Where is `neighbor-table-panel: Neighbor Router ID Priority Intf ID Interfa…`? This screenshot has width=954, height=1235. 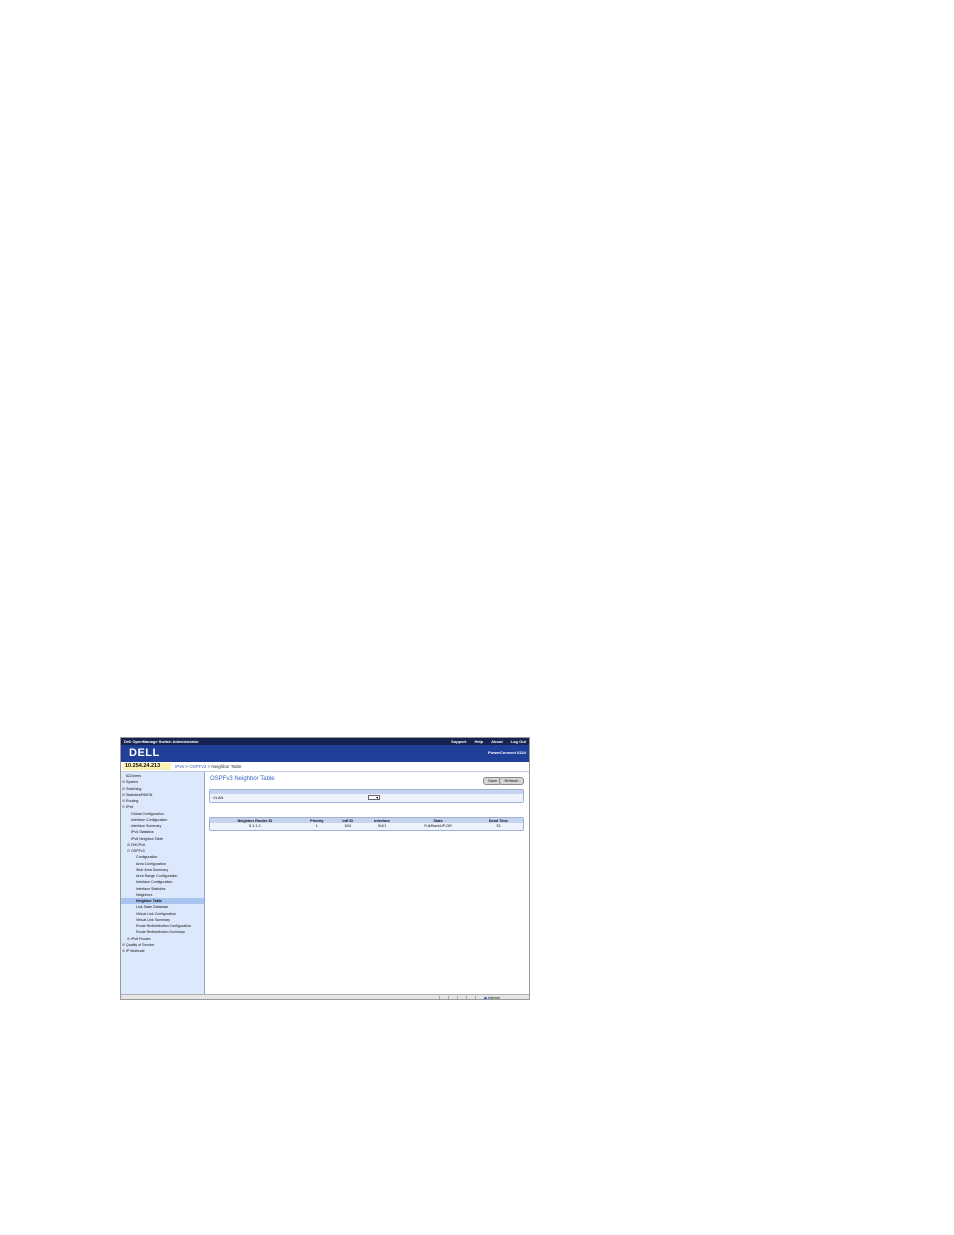 neighbor-table-panel: Neighbor Router ID Priority Intf ID Interfa… is located at coordinates (366, 824).